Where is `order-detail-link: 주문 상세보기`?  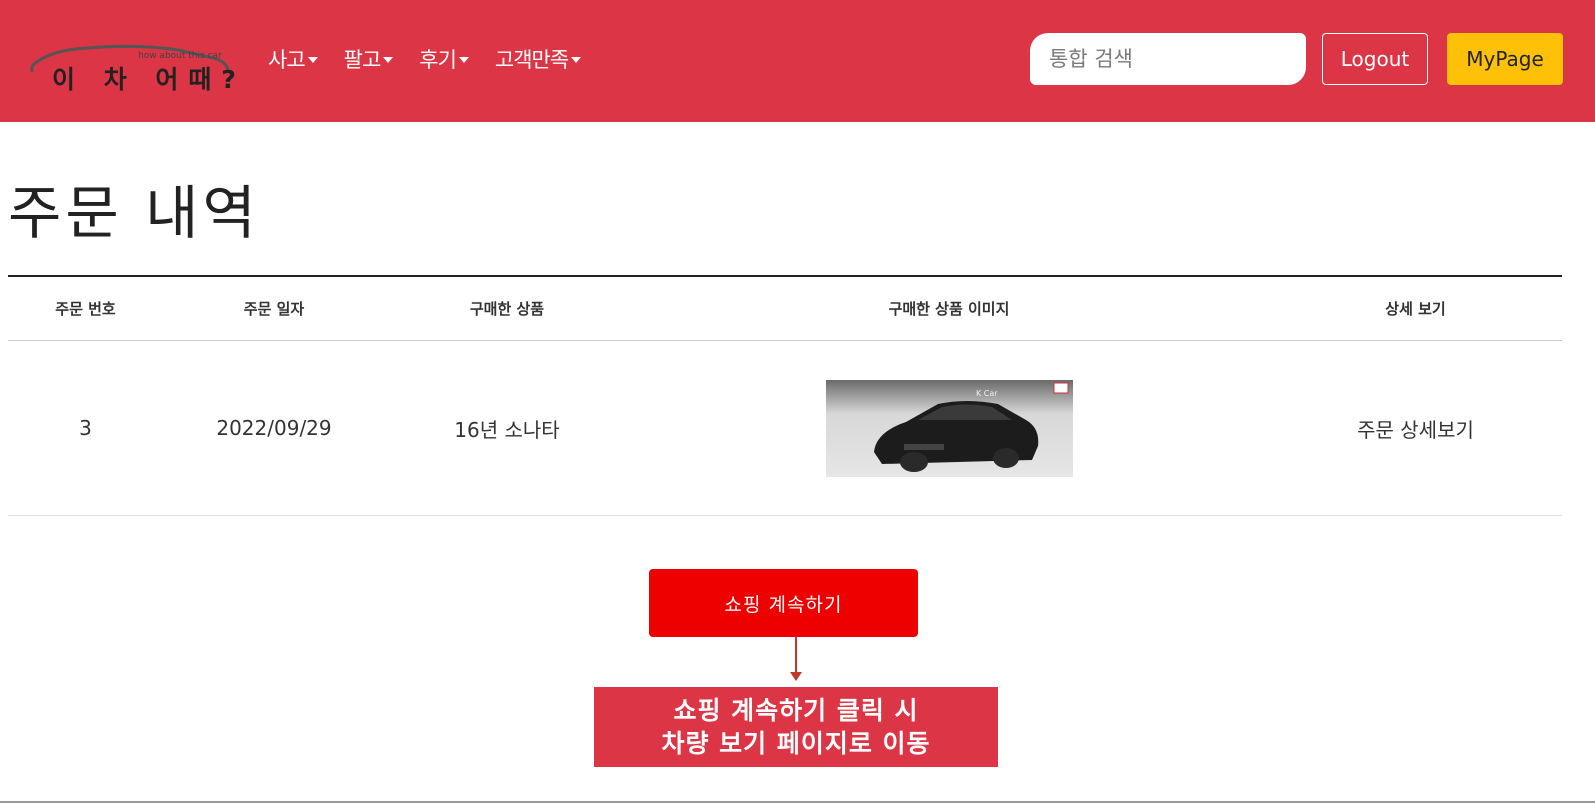 order-detail-link: 주문 상세보기 is located at coordinates (1415, 430).